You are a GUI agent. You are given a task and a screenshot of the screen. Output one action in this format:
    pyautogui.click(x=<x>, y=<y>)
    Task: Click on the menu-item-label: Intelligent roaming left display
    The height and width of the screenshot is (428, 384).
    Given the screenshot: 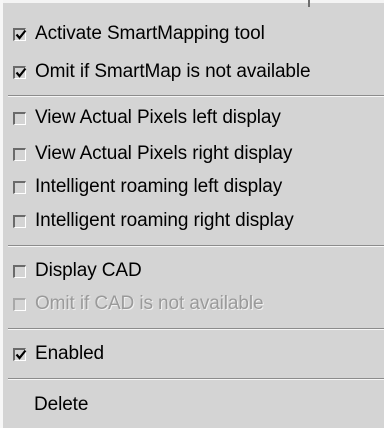 What is the action you would take?
    pyautogui.click(x=159, y=186)
    